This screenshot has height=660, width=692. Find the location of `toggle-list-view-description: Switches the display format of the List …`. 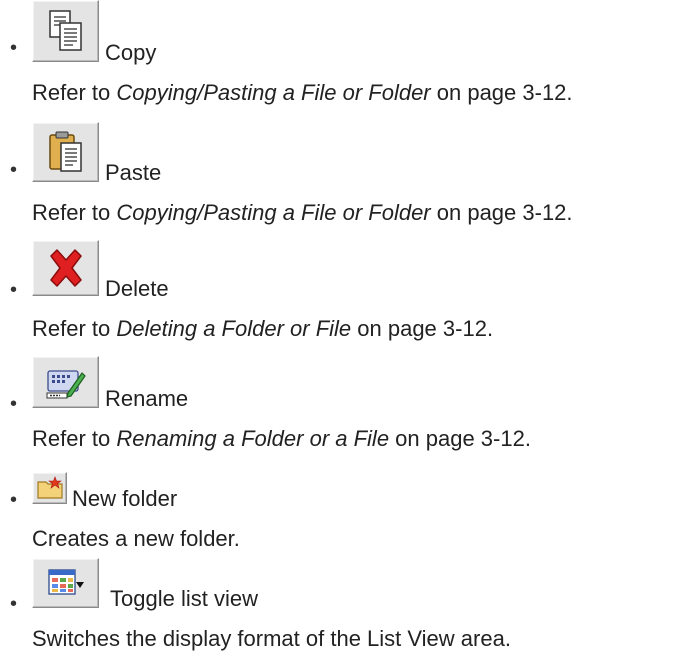

toggle-list-view-description: Switches the display format of the List … is located at coordinates (271, 638).